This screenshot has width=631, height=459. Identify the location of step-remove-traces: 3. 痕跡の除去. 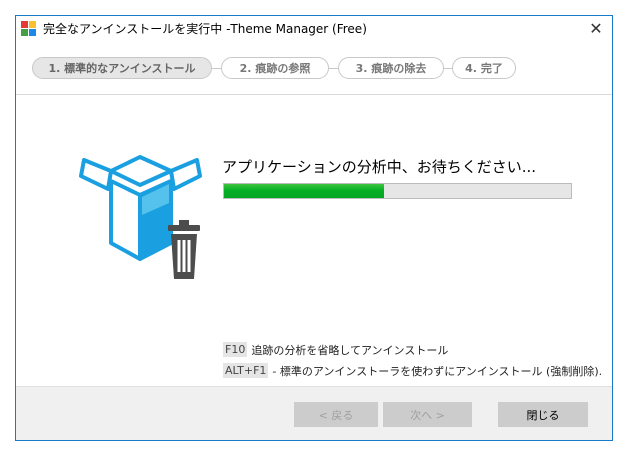
(391, 68).